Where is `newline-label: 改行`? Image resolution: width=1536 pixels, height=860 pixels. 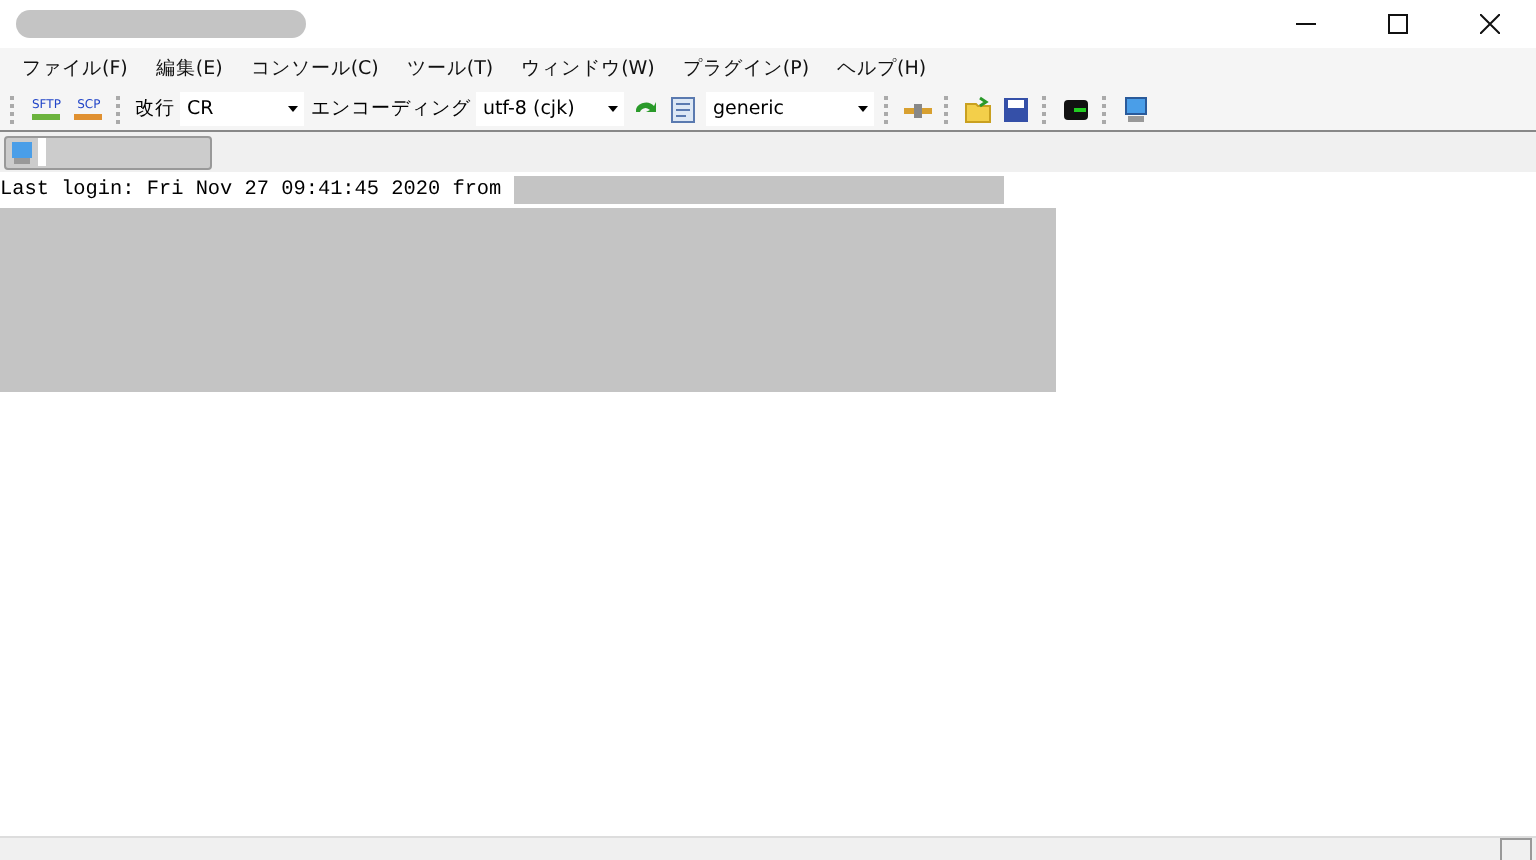
newline-label: 改行 is located at coordinates (154, 109).